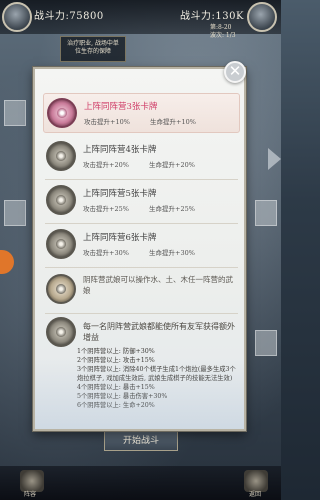  I want to click on player-power-label: 战斗力:75800, so click(69, 16).